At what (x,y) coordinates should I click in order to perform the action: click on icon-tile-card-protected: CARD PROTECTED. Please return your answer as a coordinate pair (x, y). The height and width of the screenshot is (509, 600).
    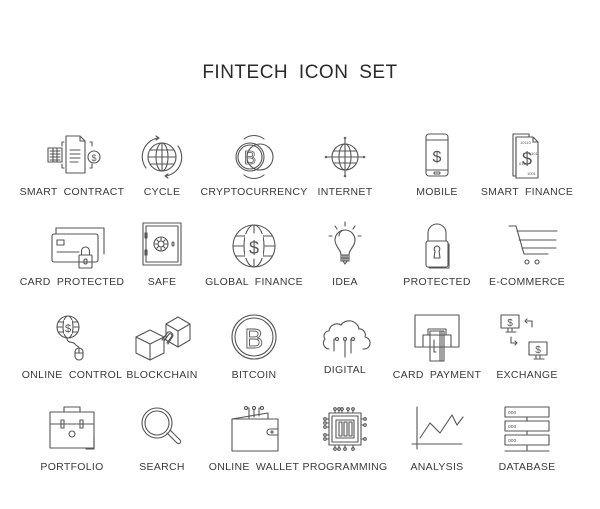
    Looking at the image, I should click on (72, 265).